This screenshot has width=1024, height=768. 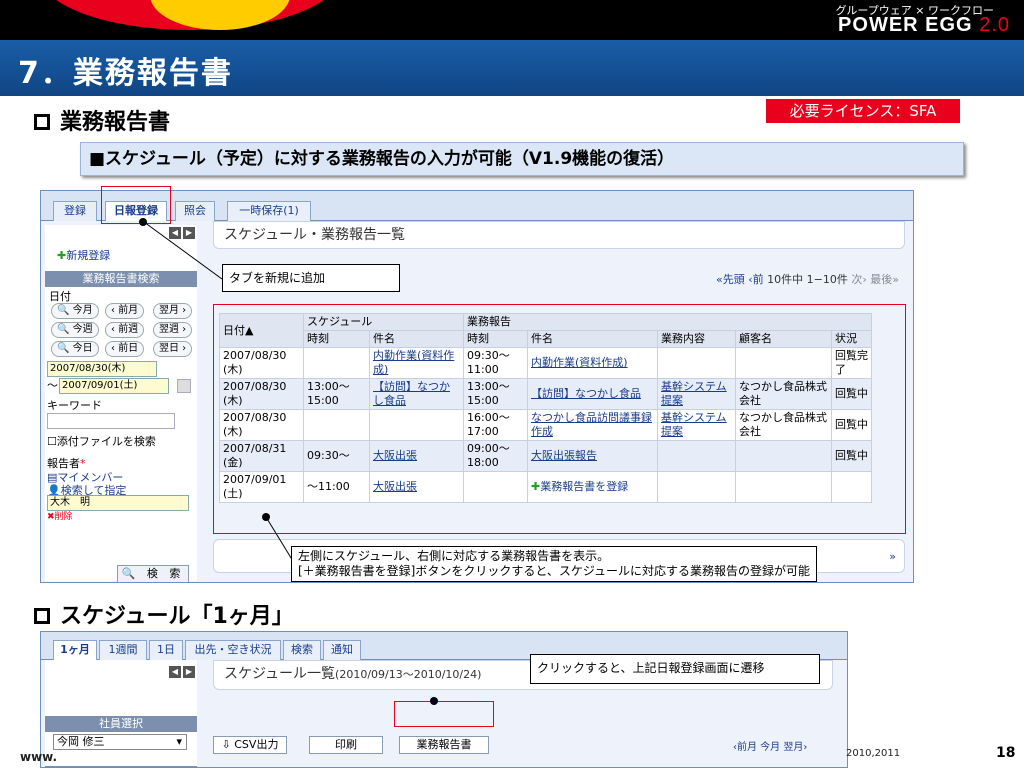 What do you see at coordinates (730, 279) in the screenshot?
I see `pager-first: «先頭` at bounding box center [730, 279].